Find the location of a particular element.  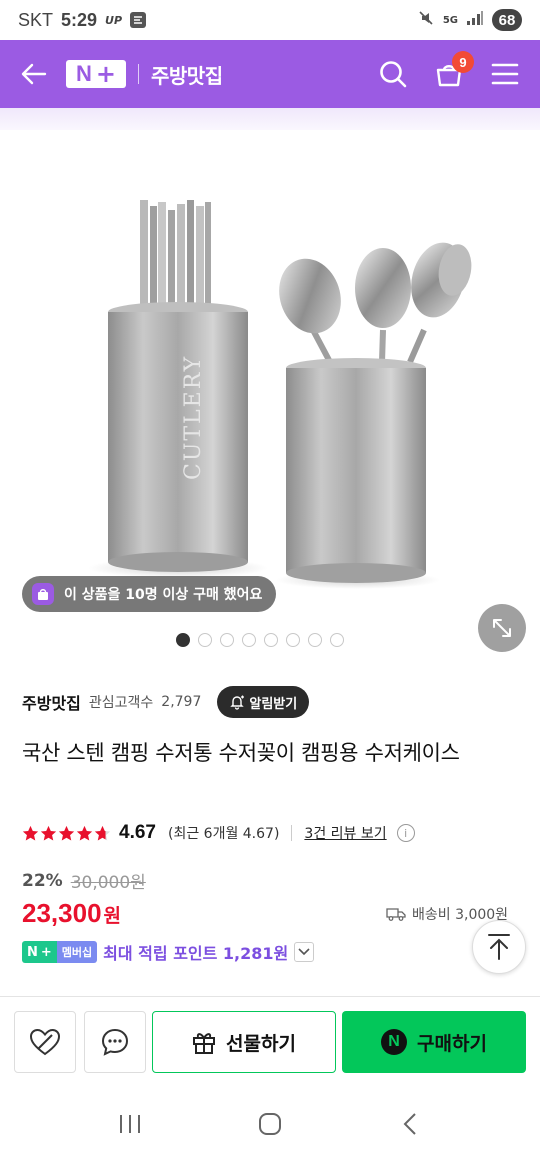

bell-plus-icon is located at coordinates (237, 702).